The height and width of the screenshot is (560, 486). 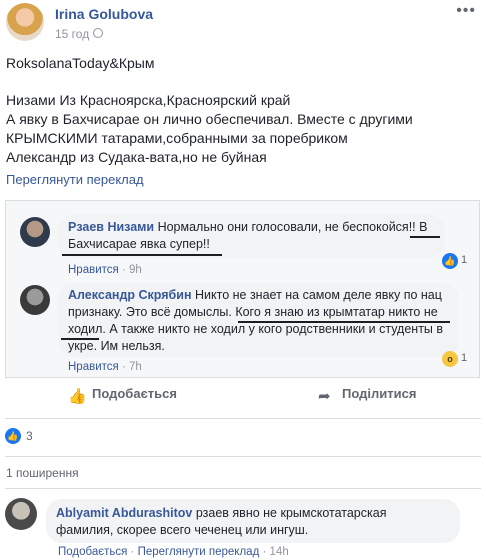 What do you see at coordinates (130, 295) in the screenshot?
I see `commenter-name: Александр Скрябин` at bounding box center [130, 295].